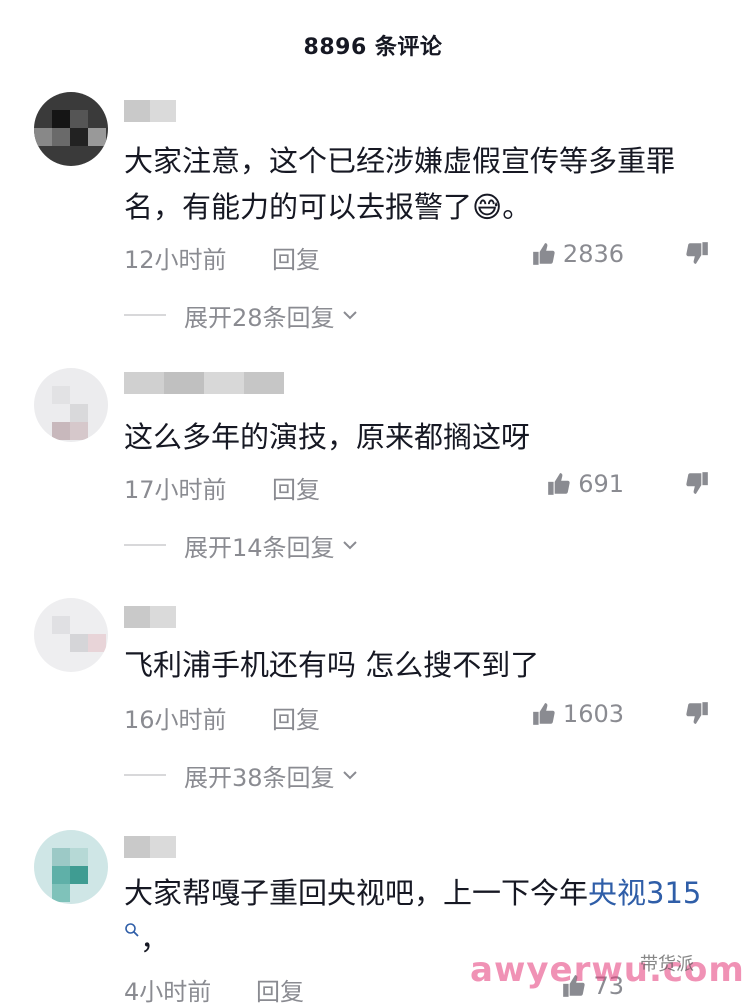  Describe the element at coordinates (607, 970) in the screenshot. I see `watermark: awyerwu.com` at that location.